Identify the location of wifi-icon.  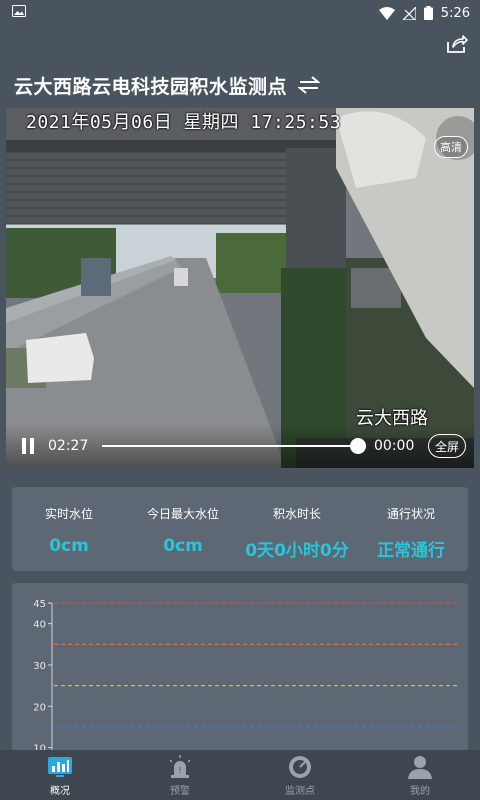
(386, 13).